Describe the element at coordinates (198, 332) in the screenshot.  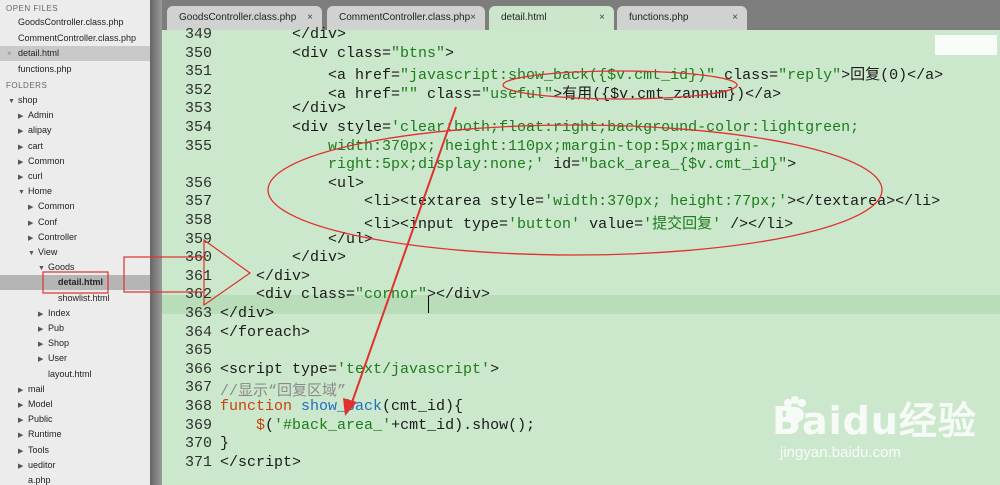
I see `line-number: 364` at that location.